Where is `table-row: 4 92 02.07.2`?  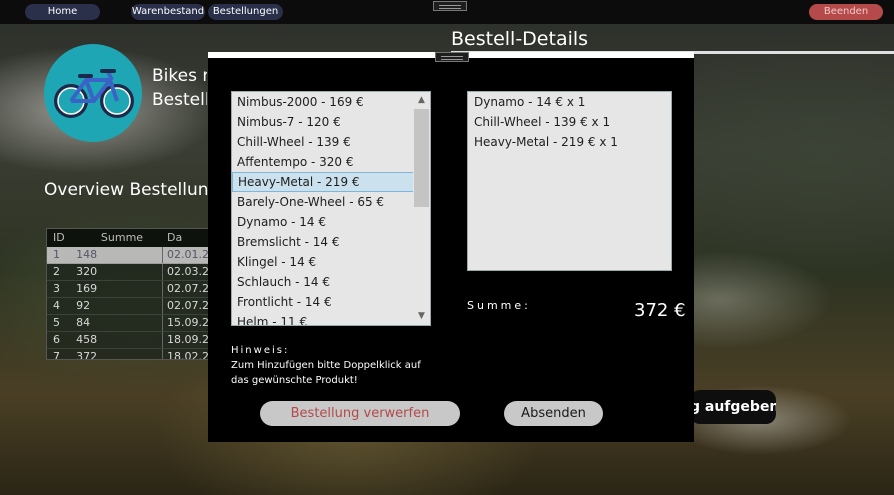 table-row: 4 92 02.07.2 is located at coordinates (128, 306).